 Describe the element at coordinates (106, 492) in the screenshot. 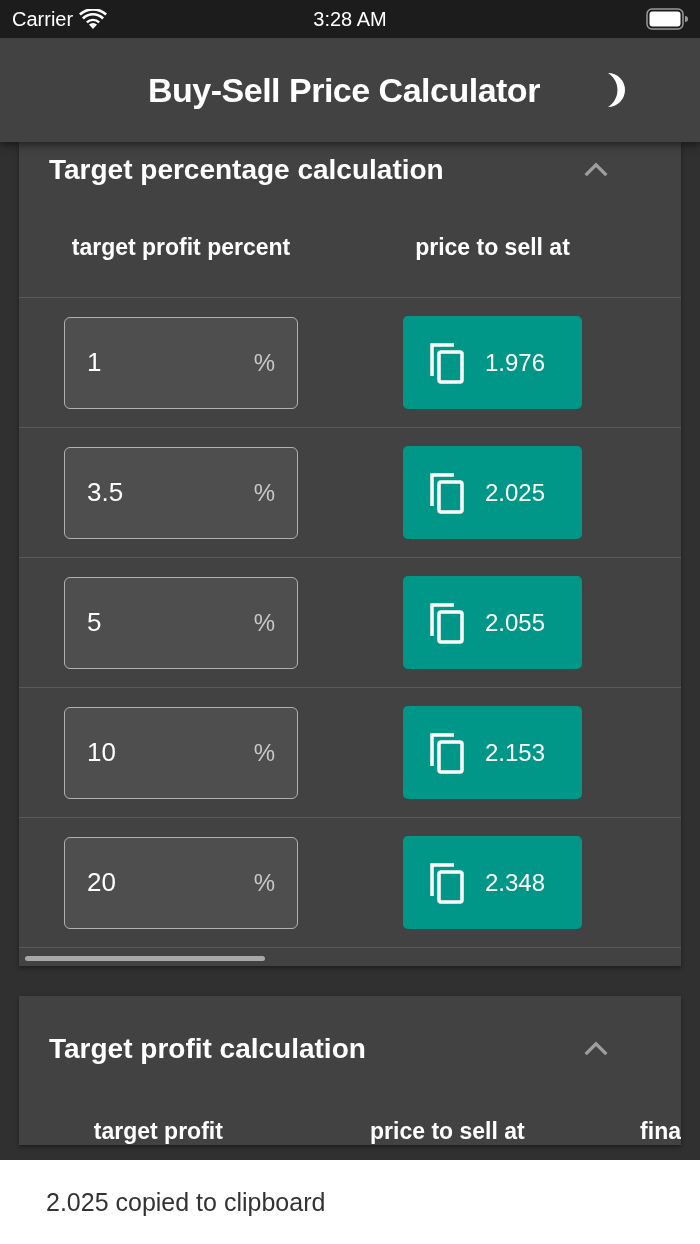

I see `field-value: 3.5` at that location.